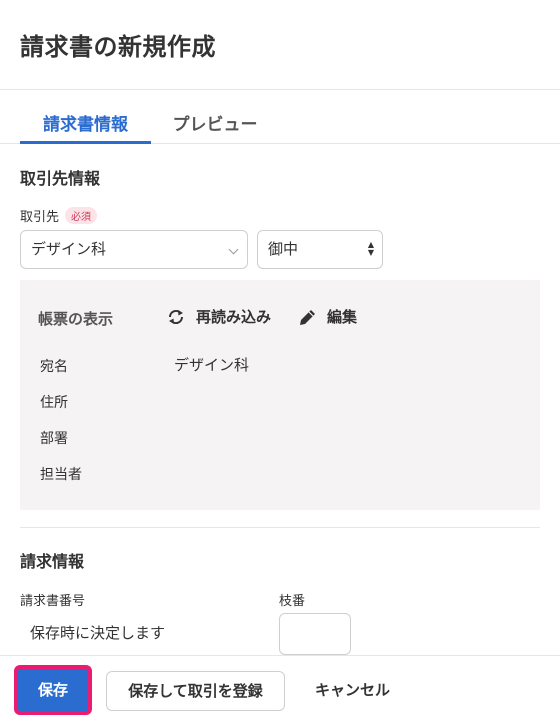 This screenshot has height=721, width=560. What do you see at coordinates (118, 47) in the screenshot?
I see `page-title: 請求書の新規作成` at bounding box center [118, 47].